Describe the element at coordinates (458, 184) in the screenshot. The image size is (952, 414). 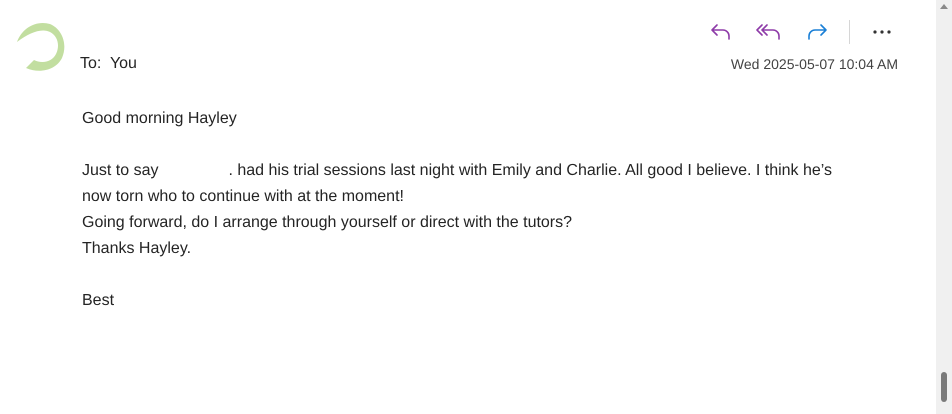
I see `message-paragraph: Just to say . had his trial sessions last night with Emily and Charlie. All good I believe. I think he’s now torn who to continue with at the moment!` at that location.